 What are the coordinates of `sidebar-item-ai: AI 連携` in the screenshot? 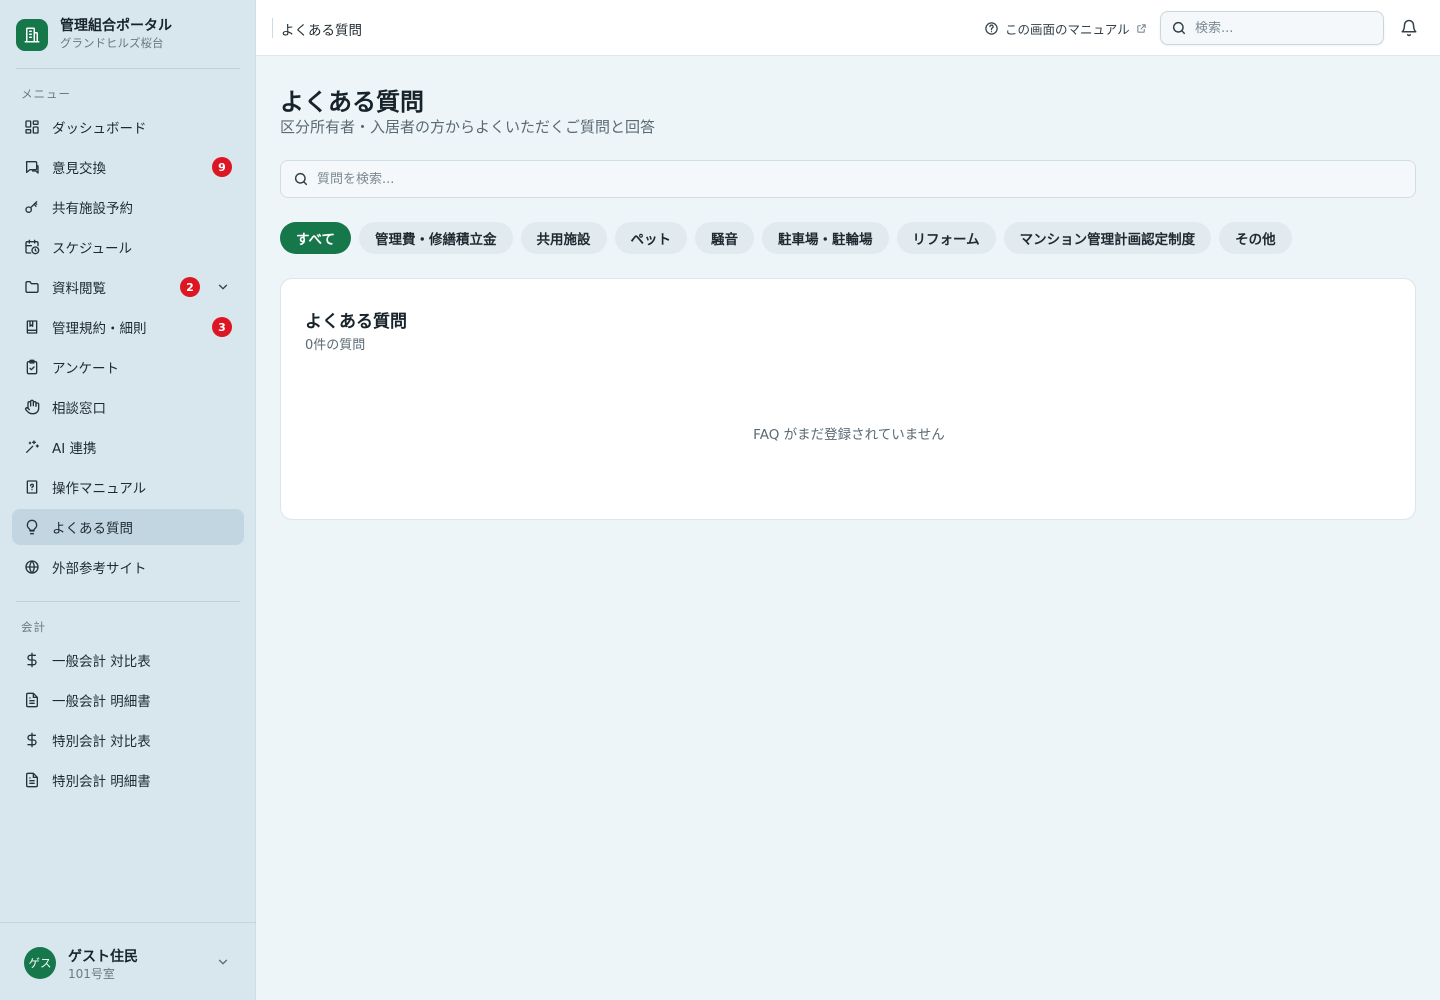 It's located at (128, 447).